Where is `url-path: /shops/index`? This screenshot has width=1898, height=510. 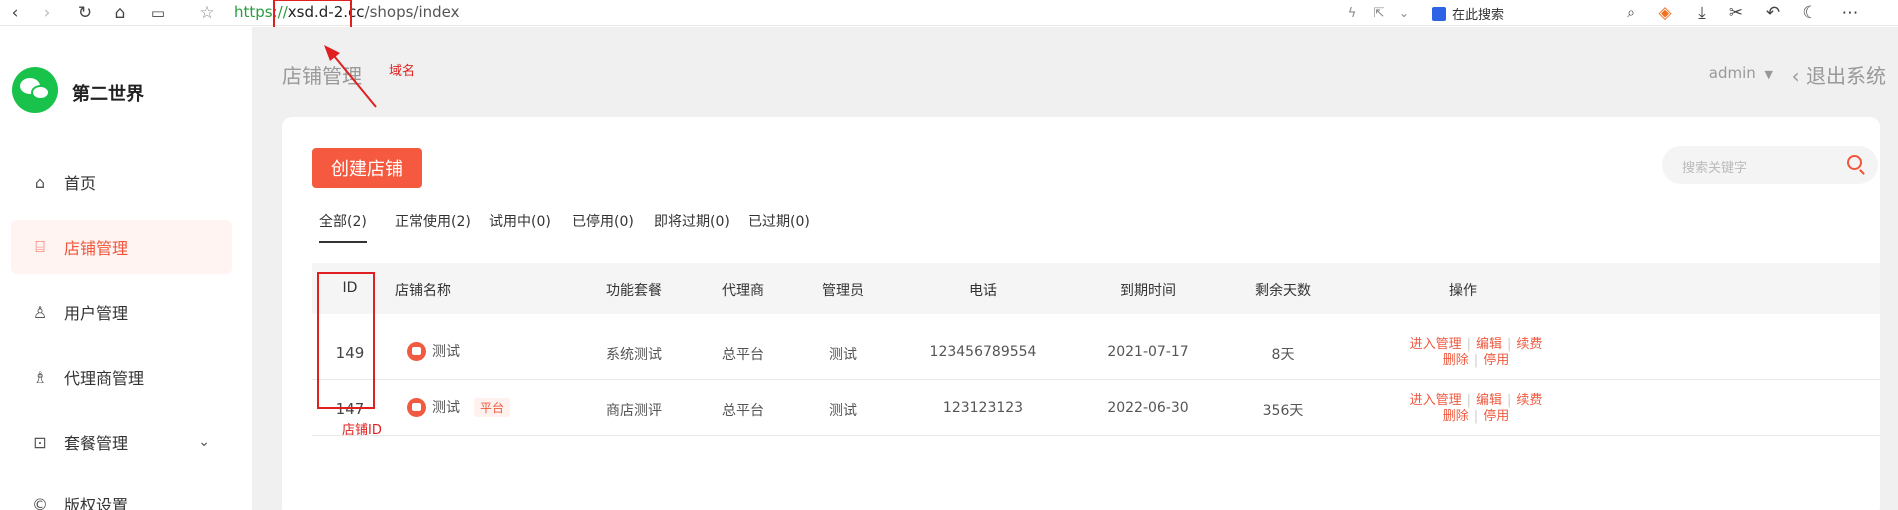 url-path: /shops/index is located at coordinates (412, 12).